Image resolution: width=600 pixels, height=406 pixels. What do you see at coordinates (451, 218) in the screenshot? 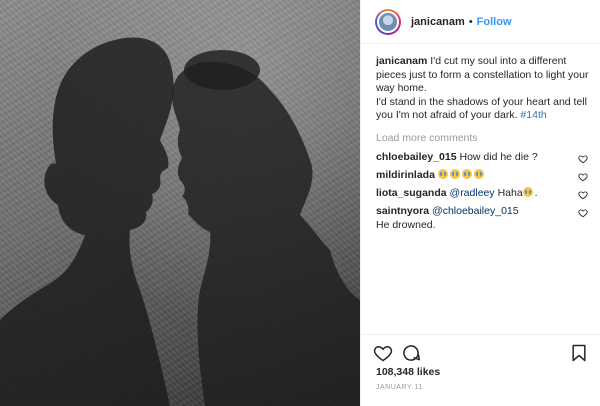
I see `comment-item: saintnyora @chloebailey_015 He drowned.` at bounding box center [451, 218].